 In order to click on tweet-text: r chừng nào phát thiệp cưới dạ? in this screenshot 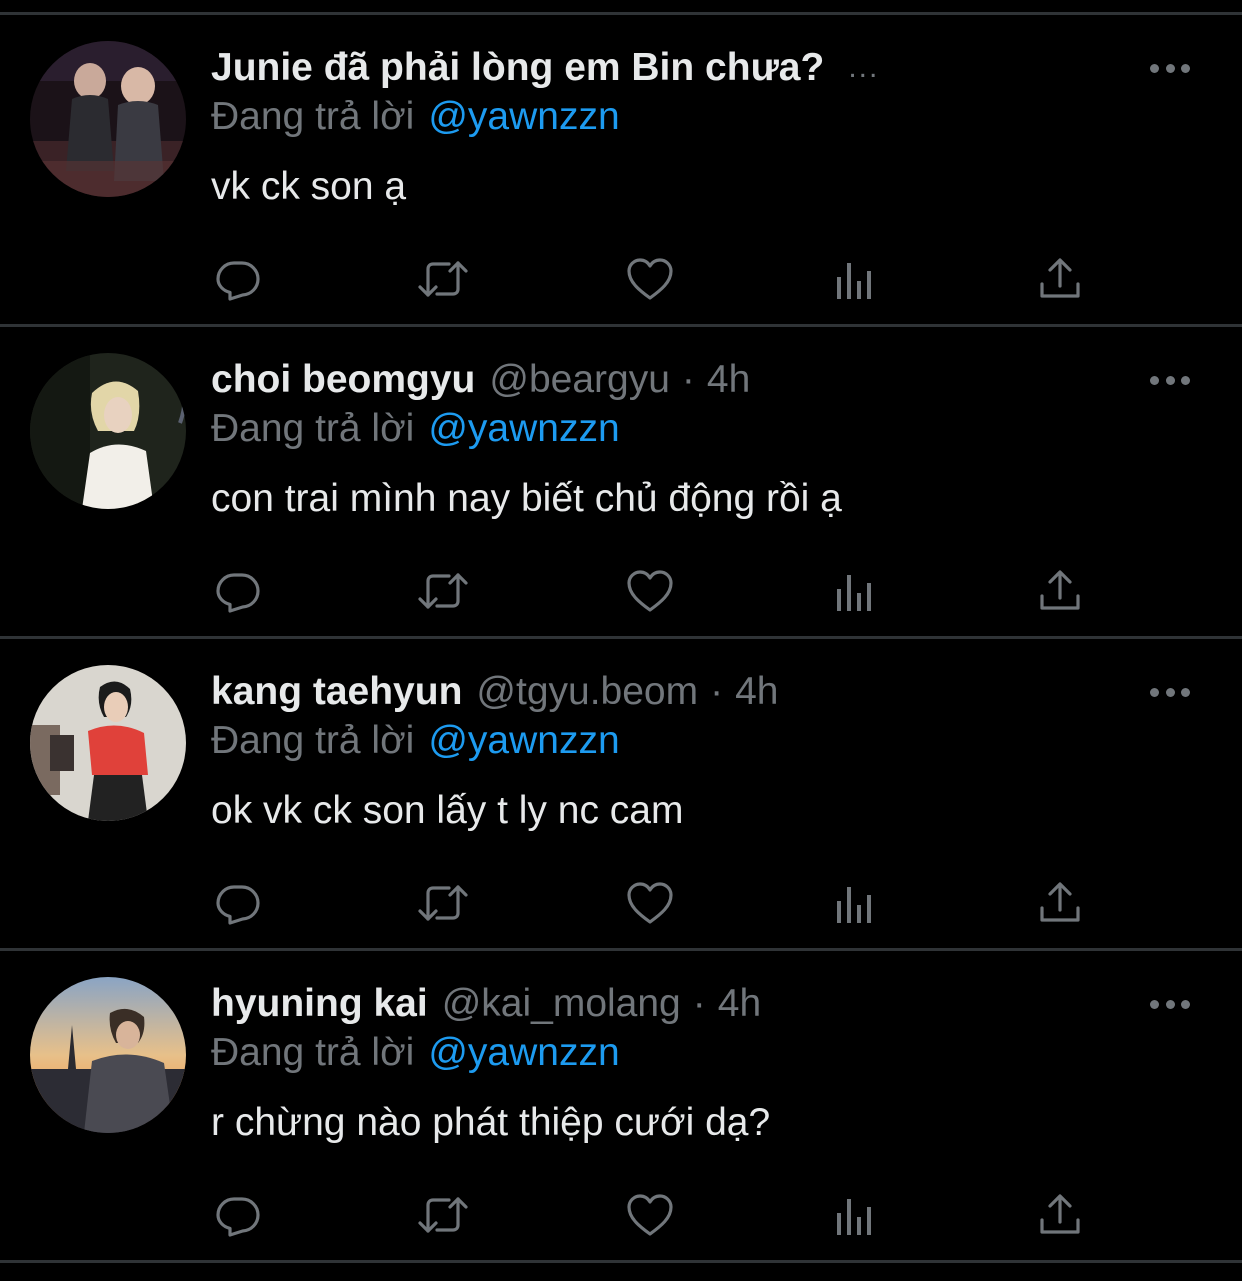, I will do `click(491, 1122)`.